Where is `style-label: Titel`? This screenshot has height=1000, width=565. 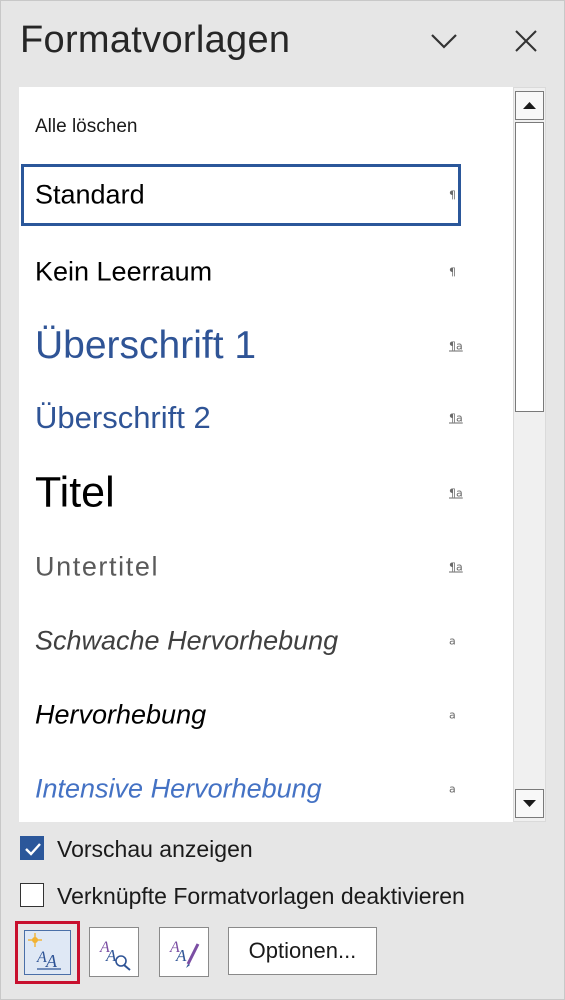 style-label: Titel is located at coordinates (75, 492).